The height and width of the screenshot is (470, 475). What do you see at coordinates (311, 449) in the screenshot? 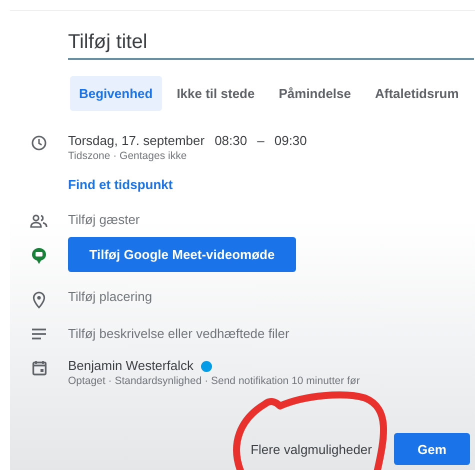
I see `more-options-button: Flere valgmuligheder` at bounding box center [311, 449].